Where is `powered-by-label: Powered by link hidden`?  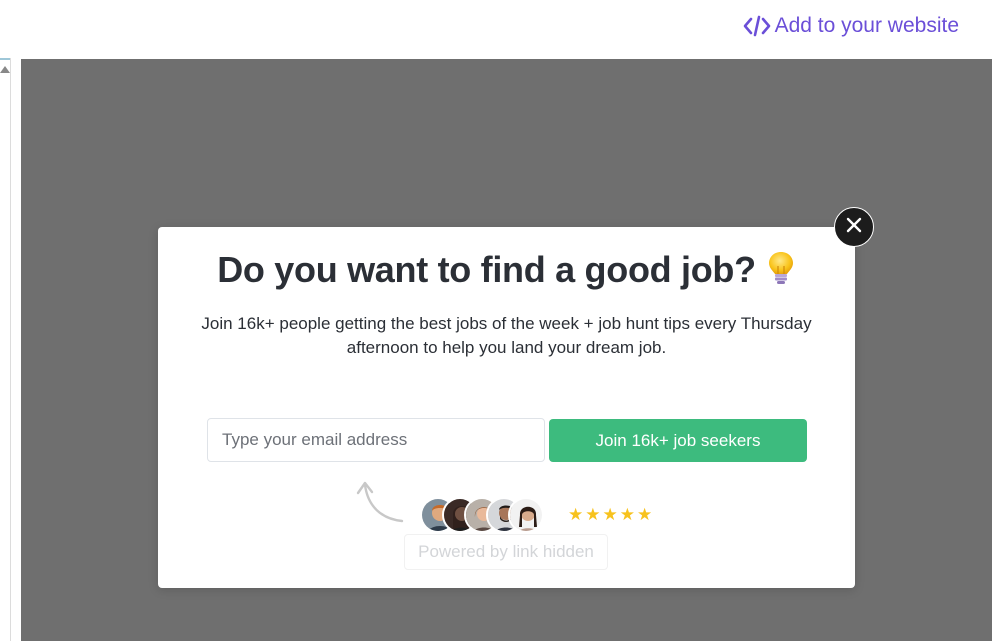 powered-by-label: Powered by link hidden is located at coordinates (506, 551).